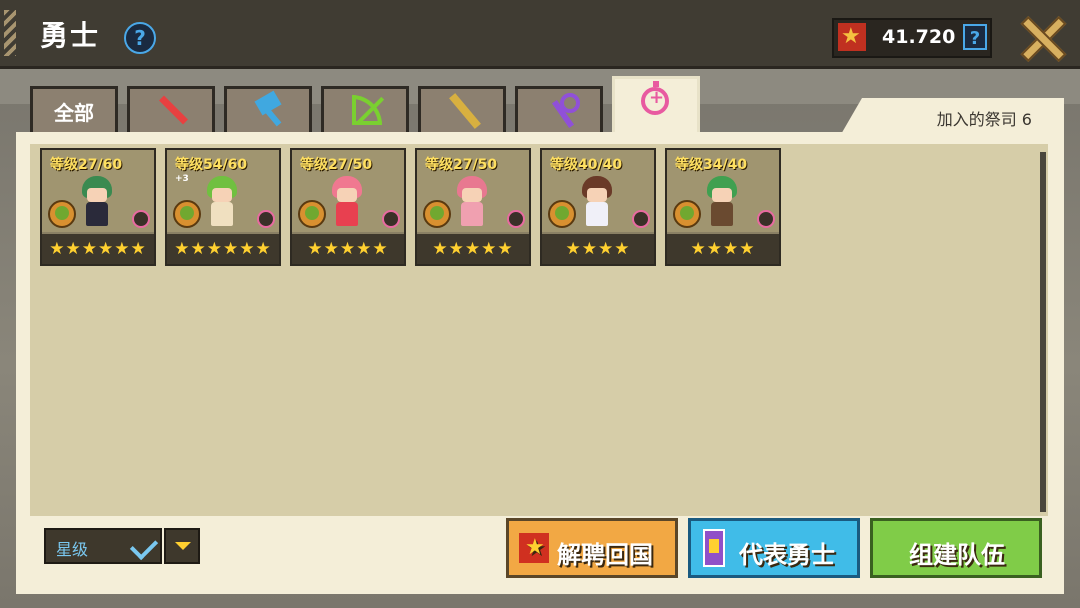 The width and height of the screenshot is (1080, 608). I want to click on sort-dropdown-button, so click(182, 546).